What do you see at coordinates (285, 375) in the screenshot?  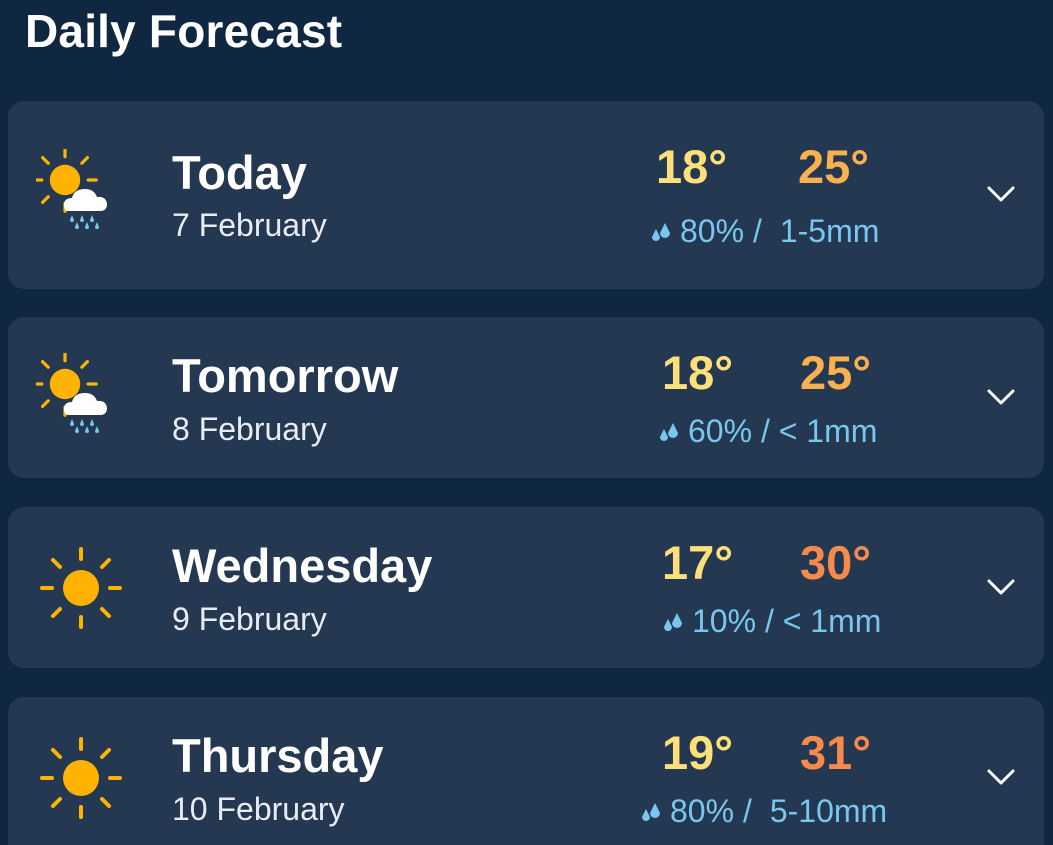 I see `day-label: Tomorrow` at bounding box center [285, 375].